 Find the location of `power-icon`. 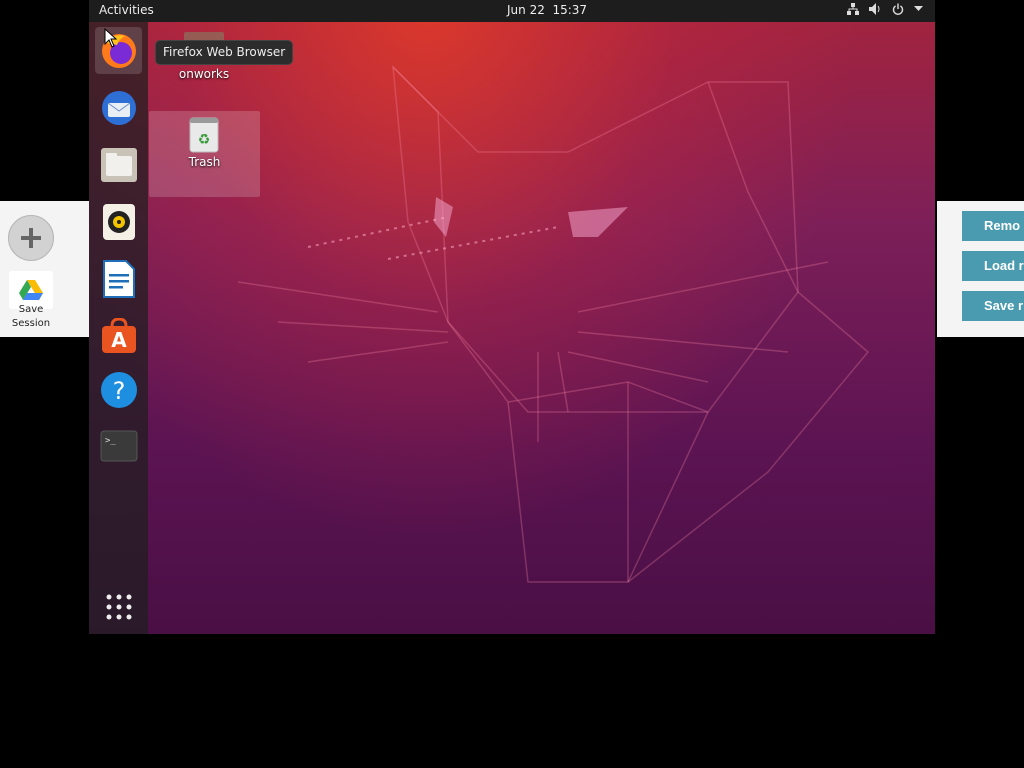

power-icon is located at coordinates (898, 9).